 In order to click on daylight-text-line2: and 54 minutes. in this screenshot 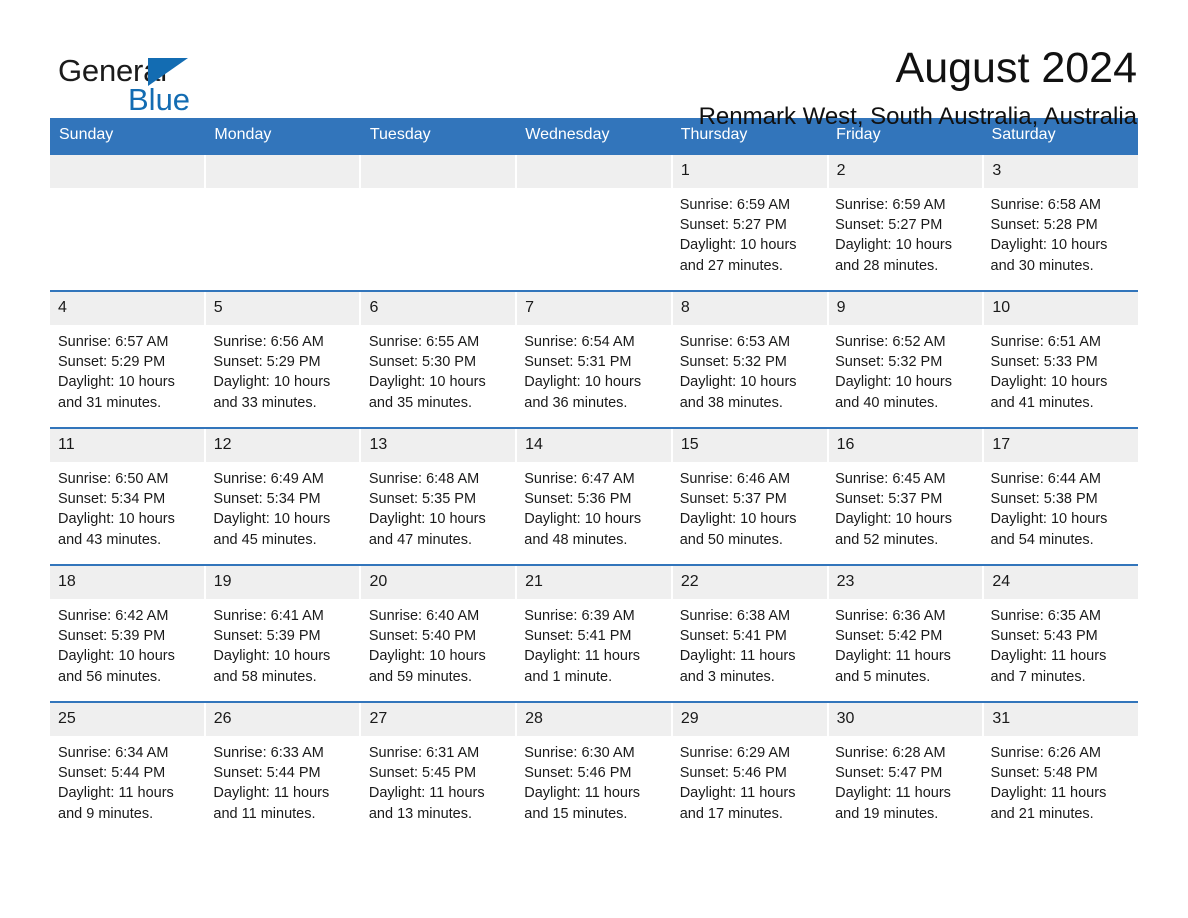, I will do `click(1042, 539)`.